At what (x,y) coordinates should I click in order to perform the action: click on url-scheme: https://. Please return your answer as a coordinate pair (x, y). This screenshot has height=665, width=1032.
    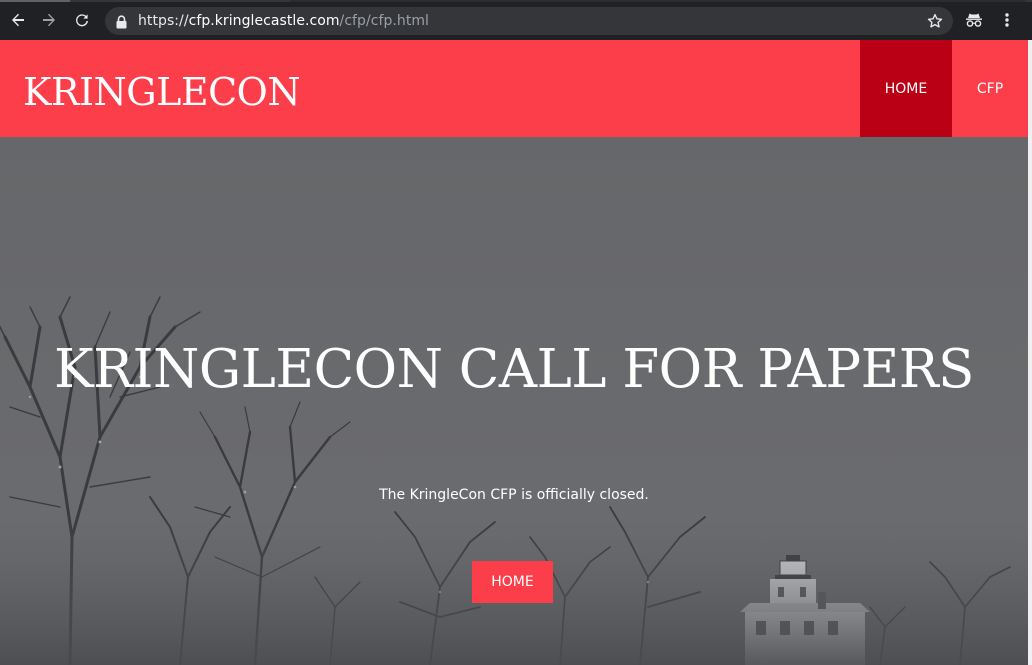
    Looking at the image, I should click on (163, 21).